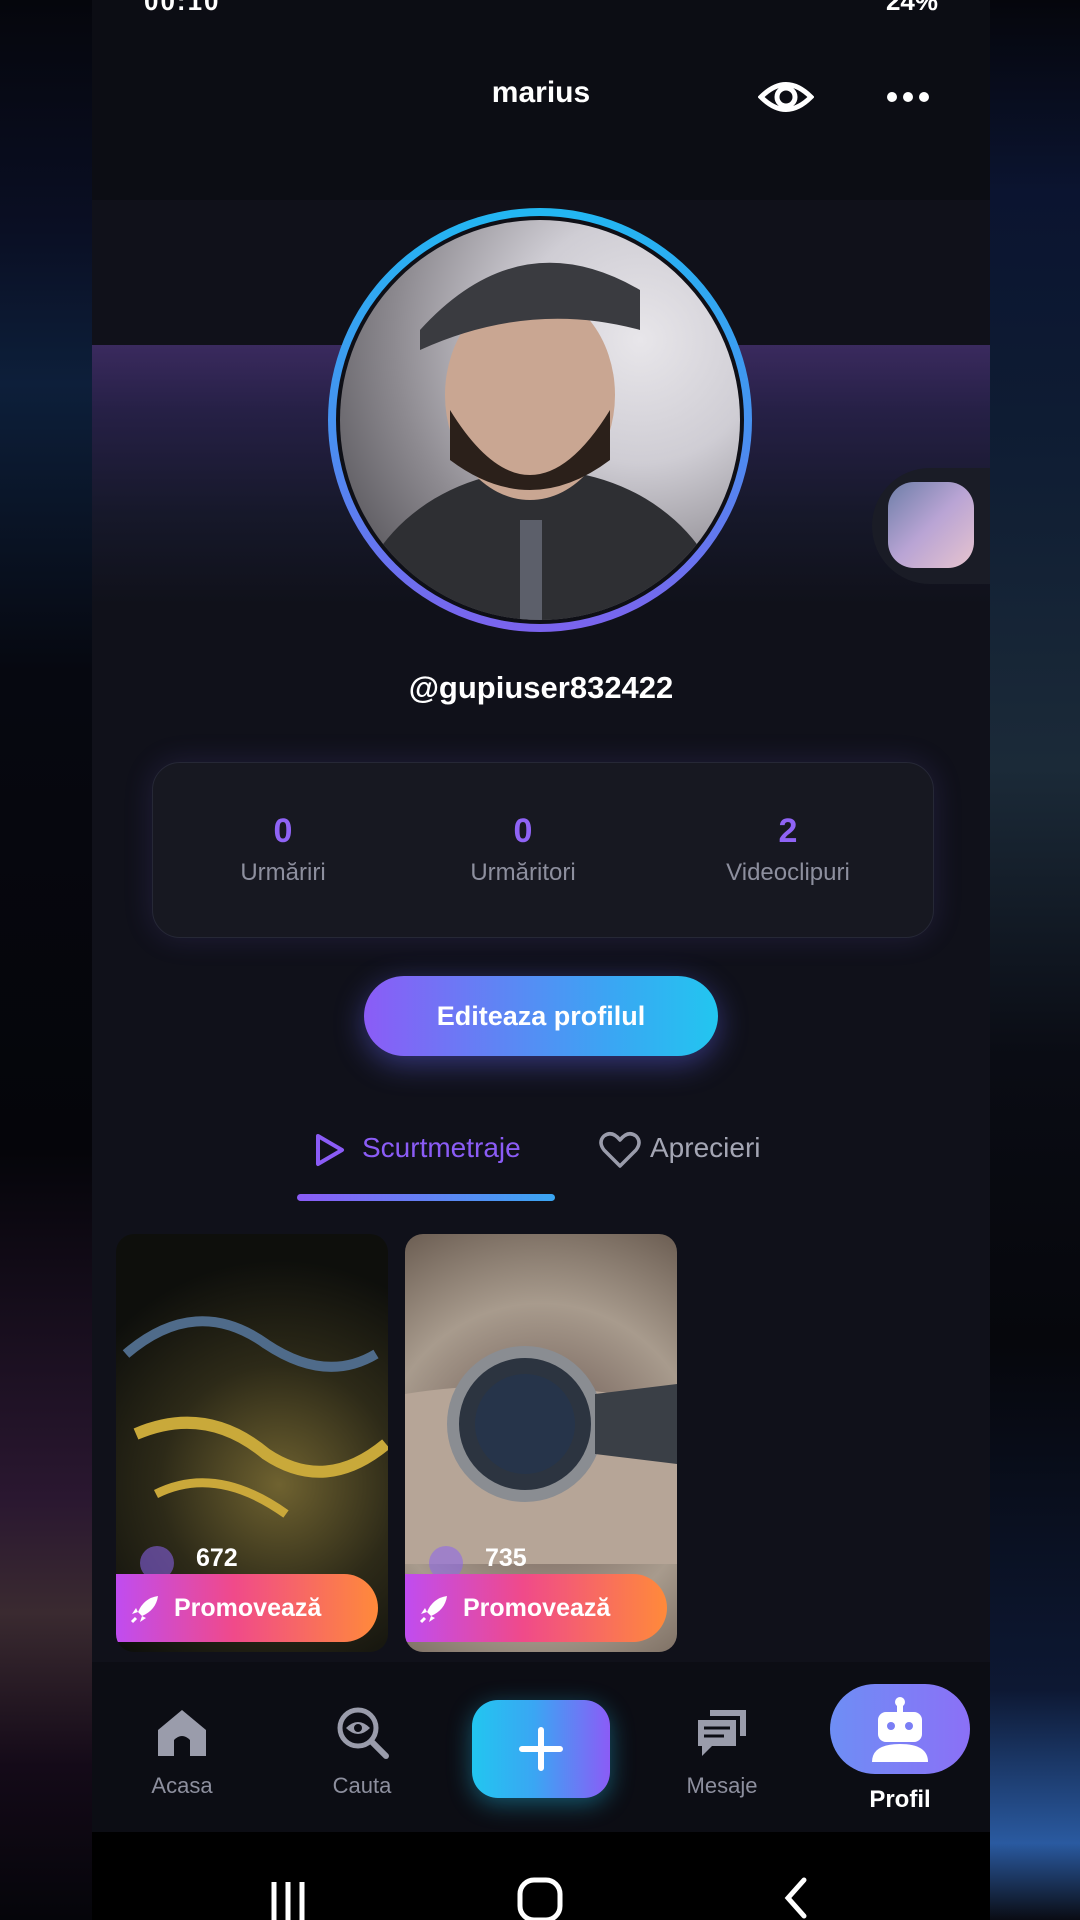 Image resolution: width=1080 pixels, height=1920 pixels. What do you see at coordinates (217, 1558) in the screenshot?
I see `video-views: 672` at bounding box center [217, 1558].